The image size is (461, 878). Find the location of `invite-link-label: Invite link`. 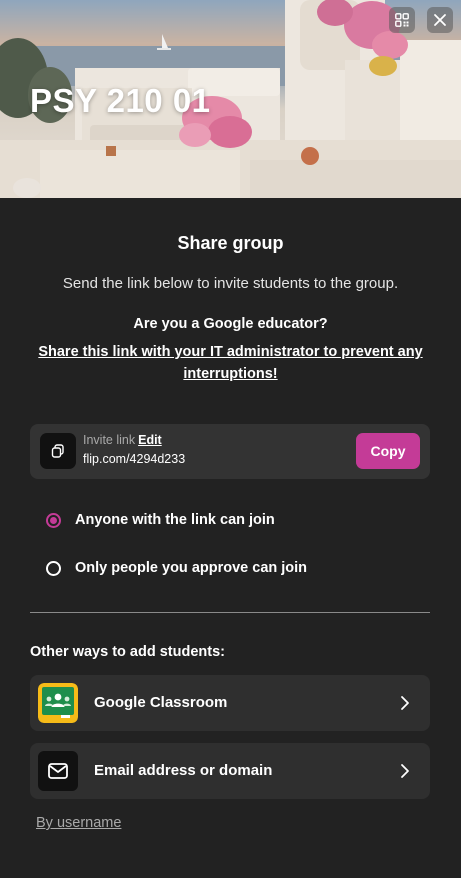

invite-link-label: Invite link is located at coordinates (109, 440).